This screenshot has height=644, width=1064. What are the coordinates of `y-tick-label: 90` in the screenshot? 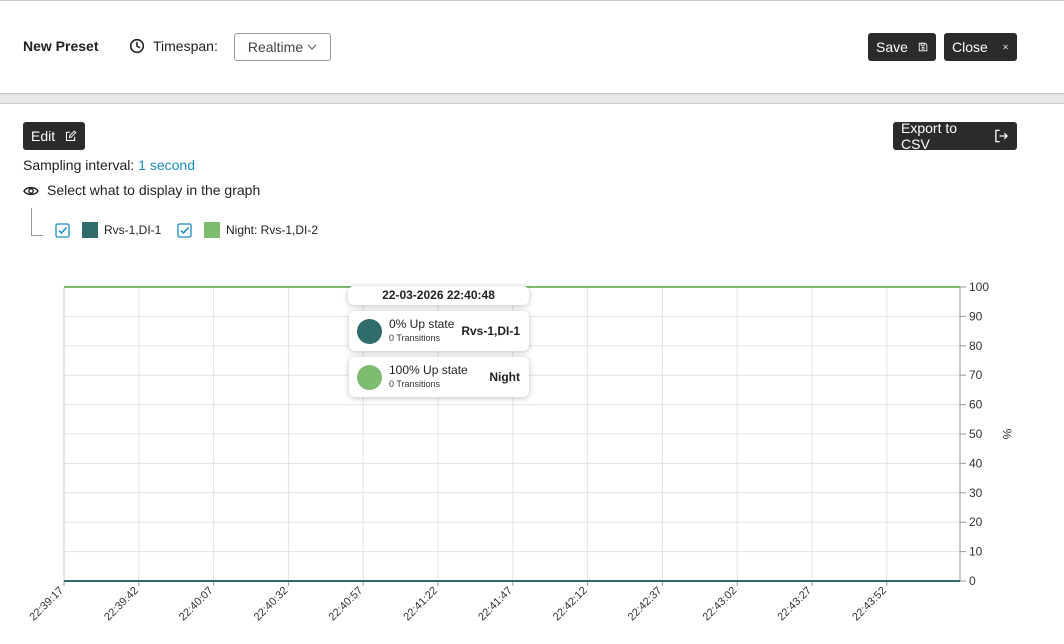 It's located at (976, 316).